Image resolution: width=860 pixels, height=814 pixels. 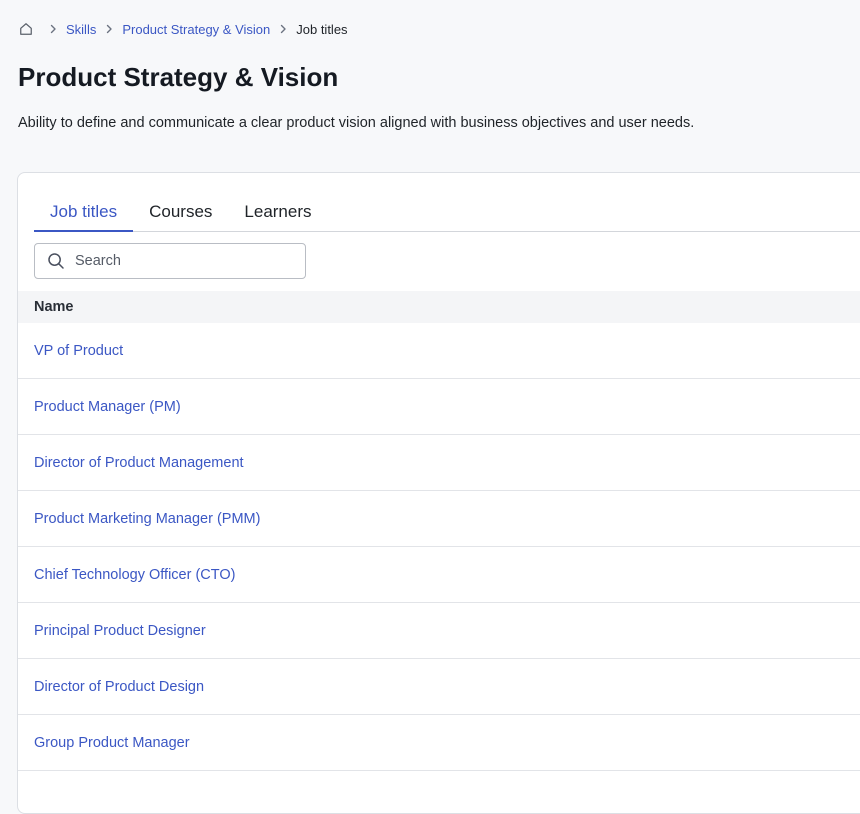 I want to click on job-title-link: Product Manager (PM), so click(x=107, y=407).